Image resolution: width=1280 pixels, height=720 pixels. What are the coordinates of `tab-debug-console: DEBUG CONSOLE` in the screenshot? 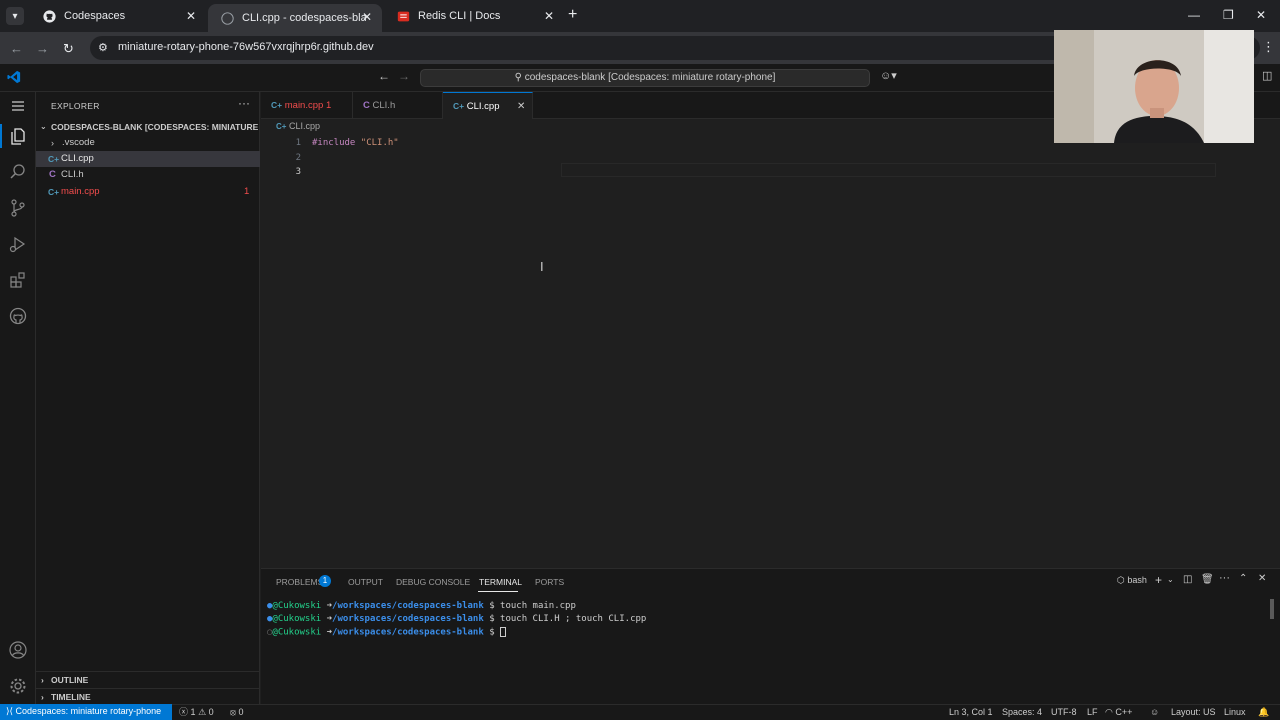 It's located at (433, 582).